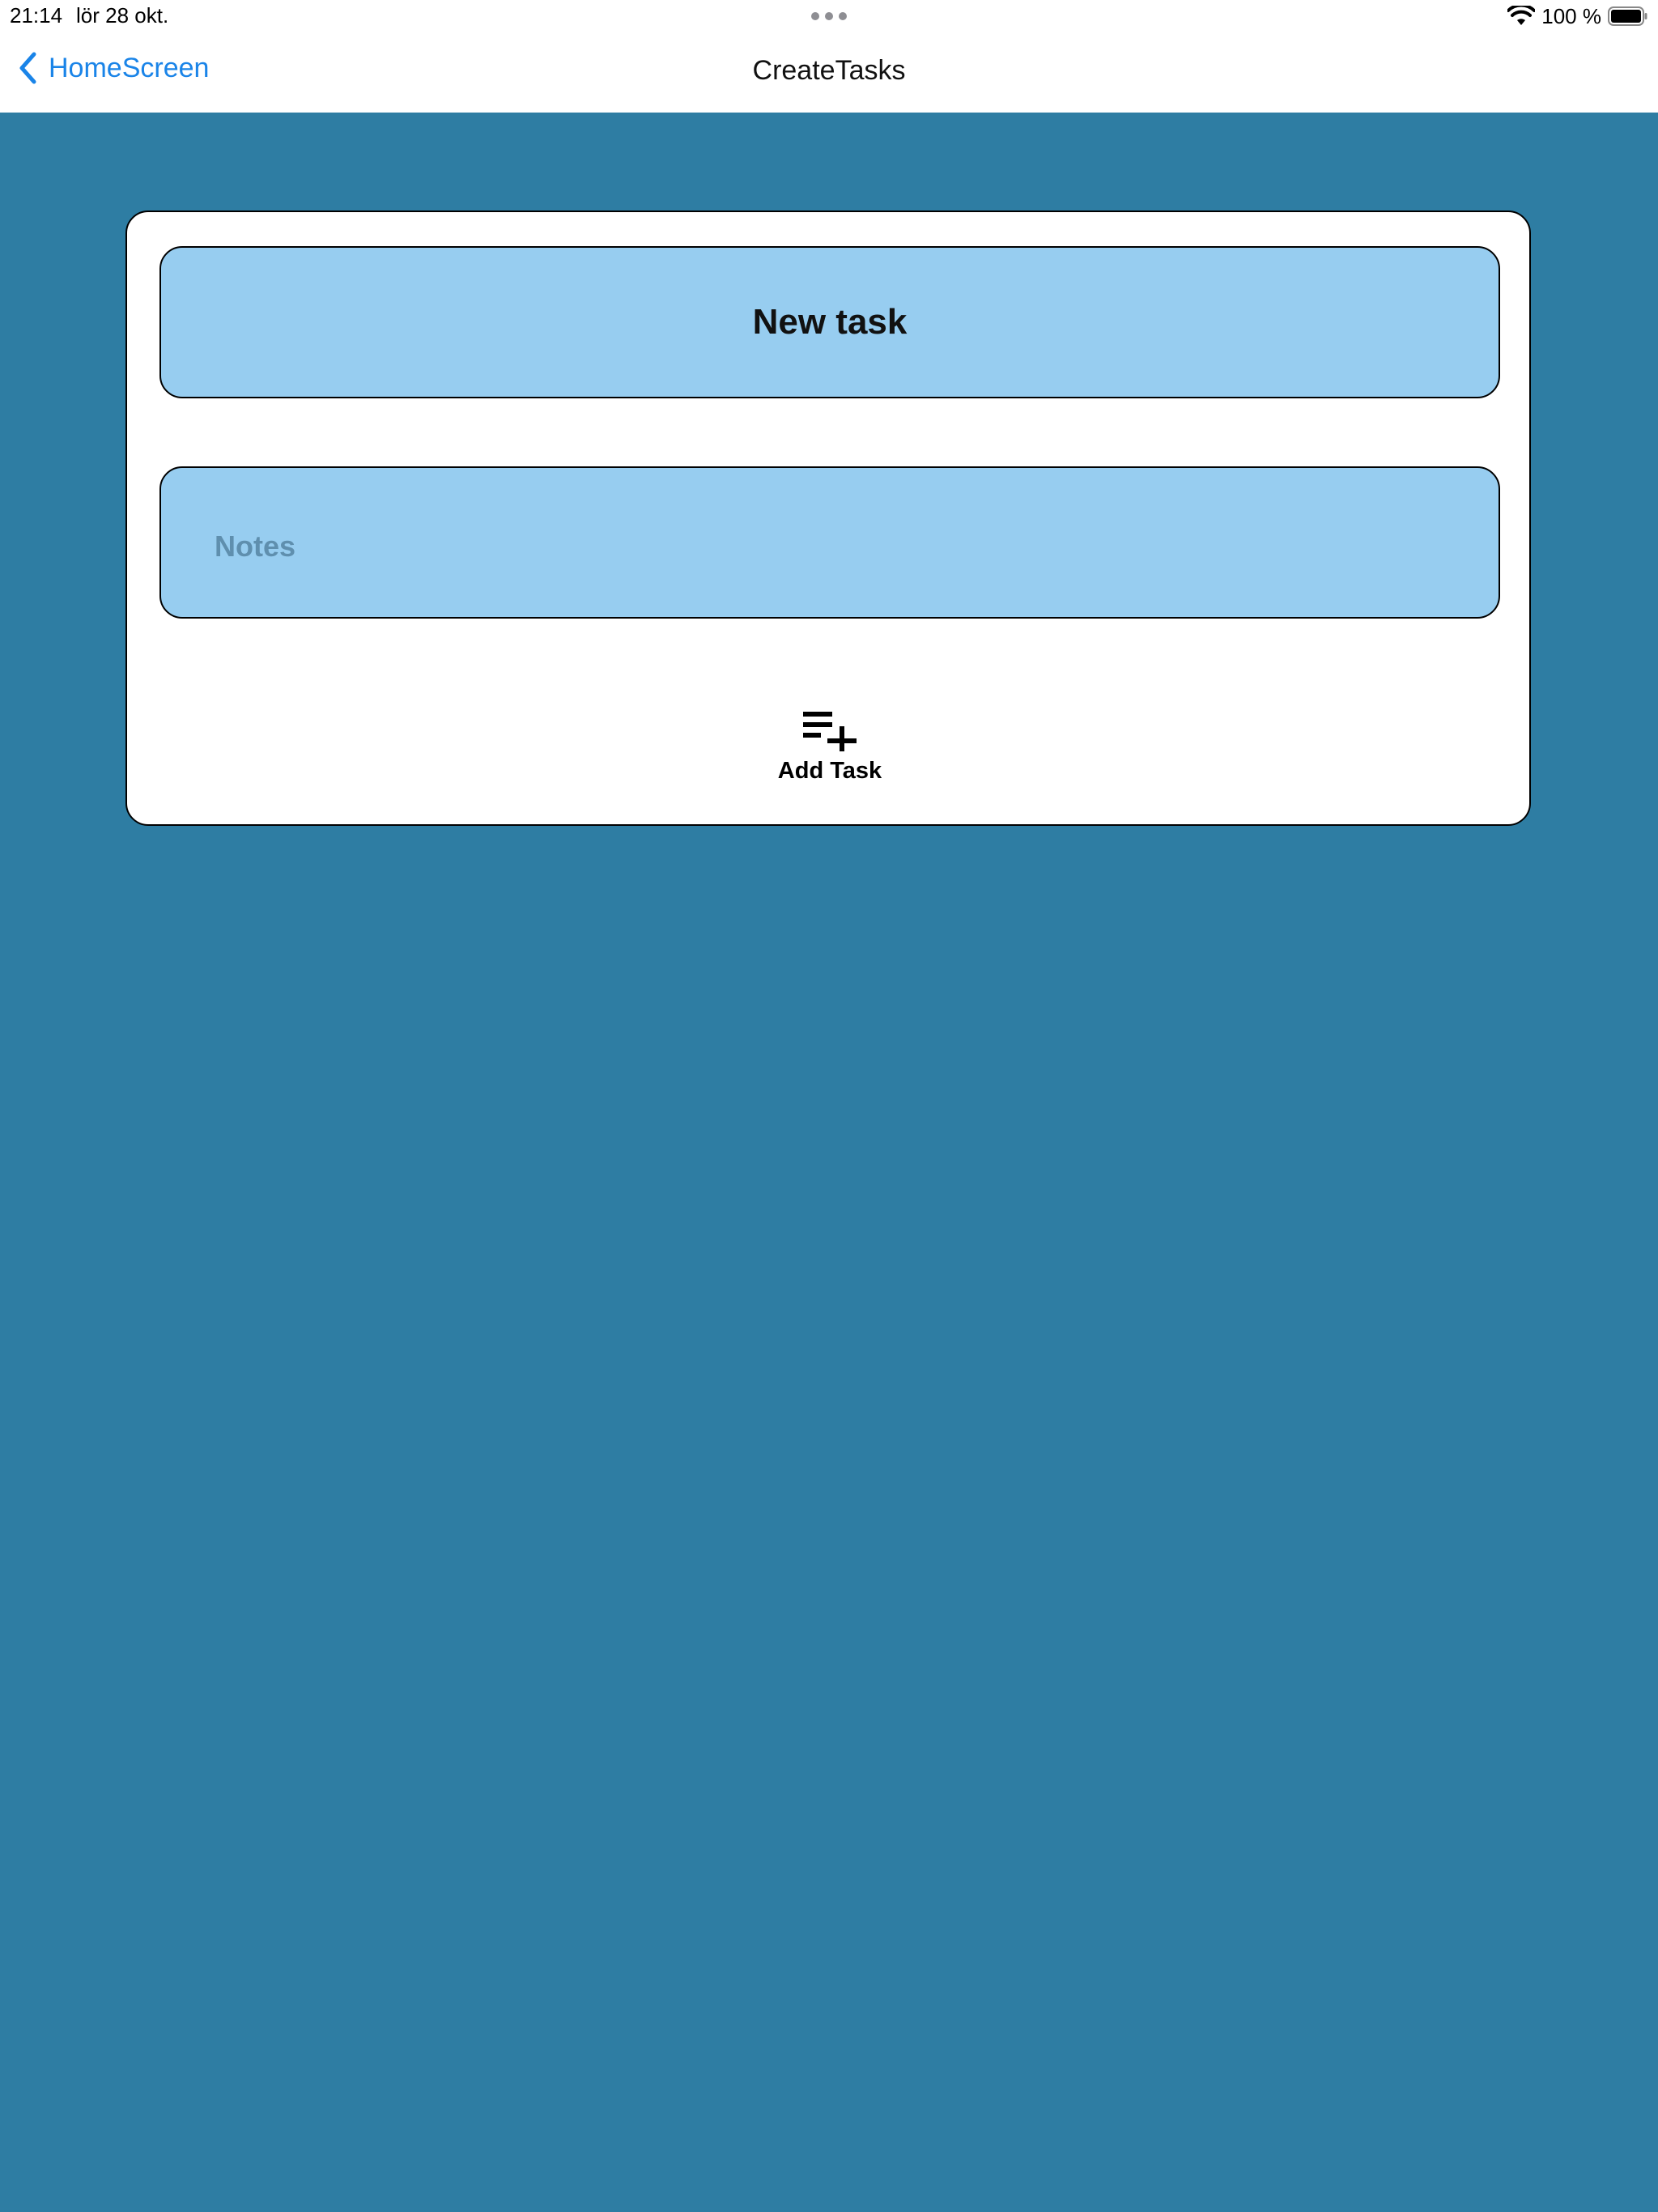 Image resolution: width=1658 pixels, height=2212 pixels. I want to click on notes-placeholder: Notes, so click(255, 547).